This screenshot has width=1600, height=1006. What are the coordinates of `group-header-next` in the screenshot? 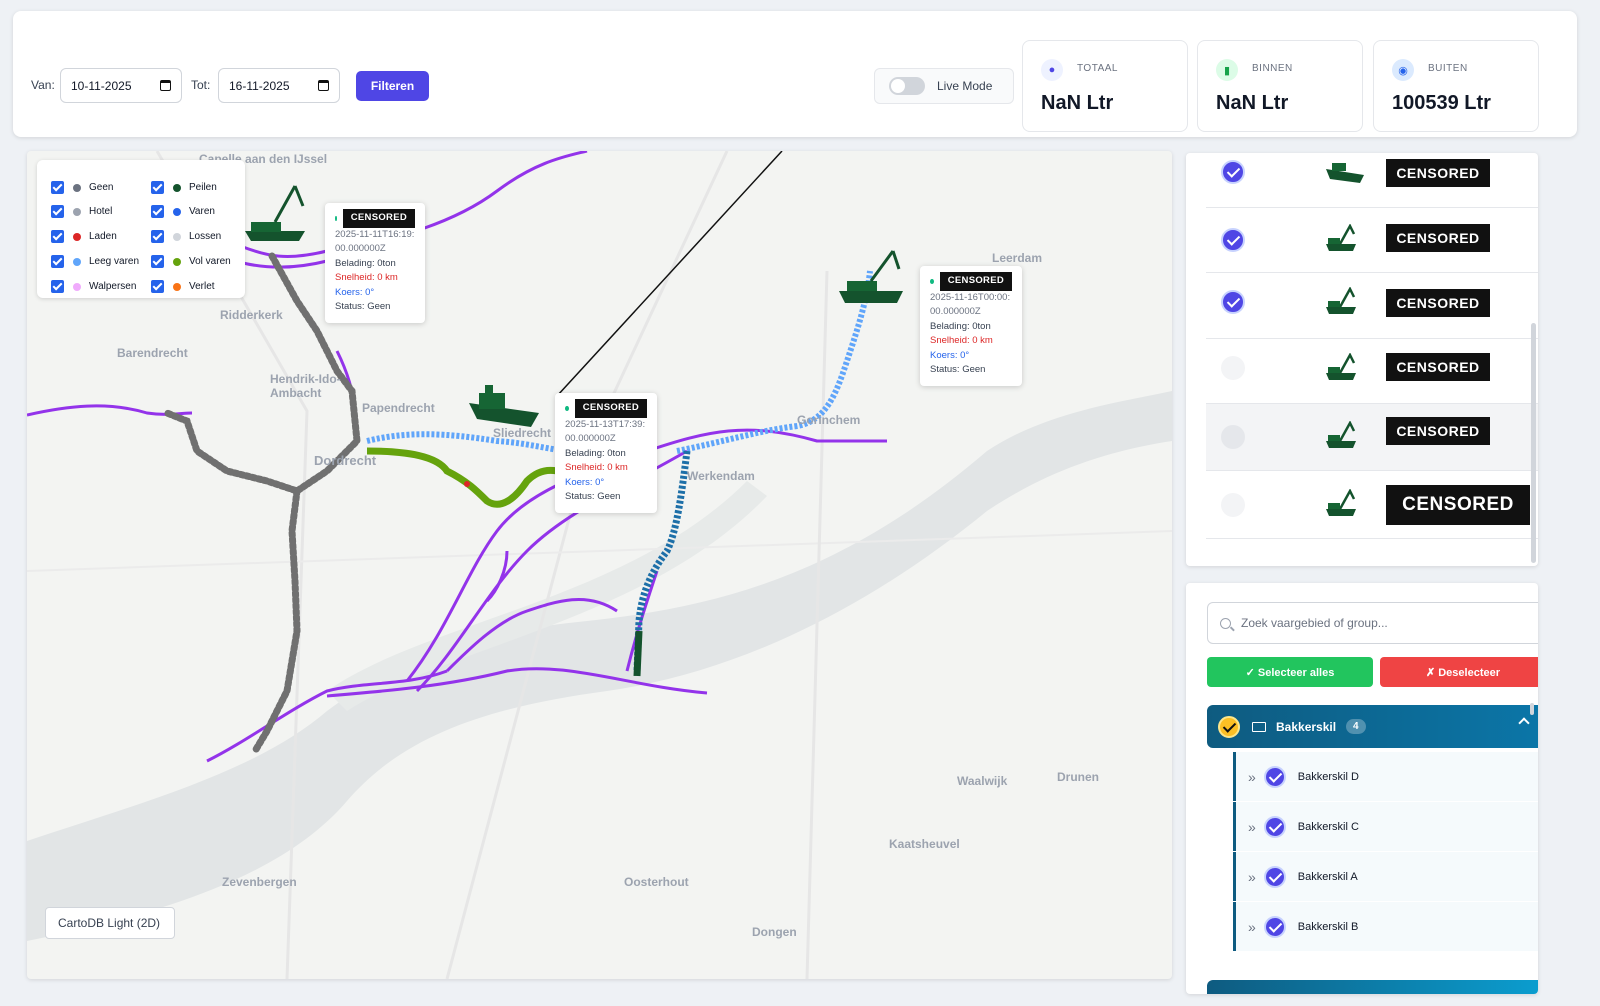 It's located at (1372, 987).